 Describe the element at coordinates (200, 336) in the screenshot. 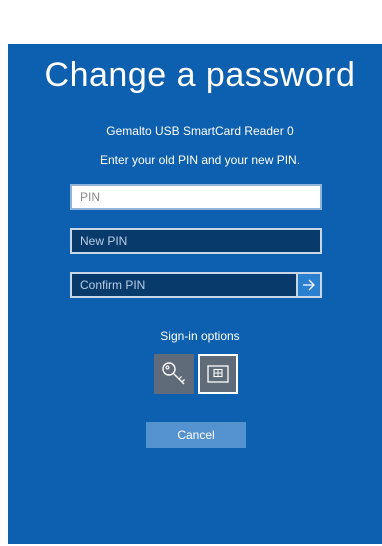

I see `sign-in-options-label: Sign-in options` at that location.